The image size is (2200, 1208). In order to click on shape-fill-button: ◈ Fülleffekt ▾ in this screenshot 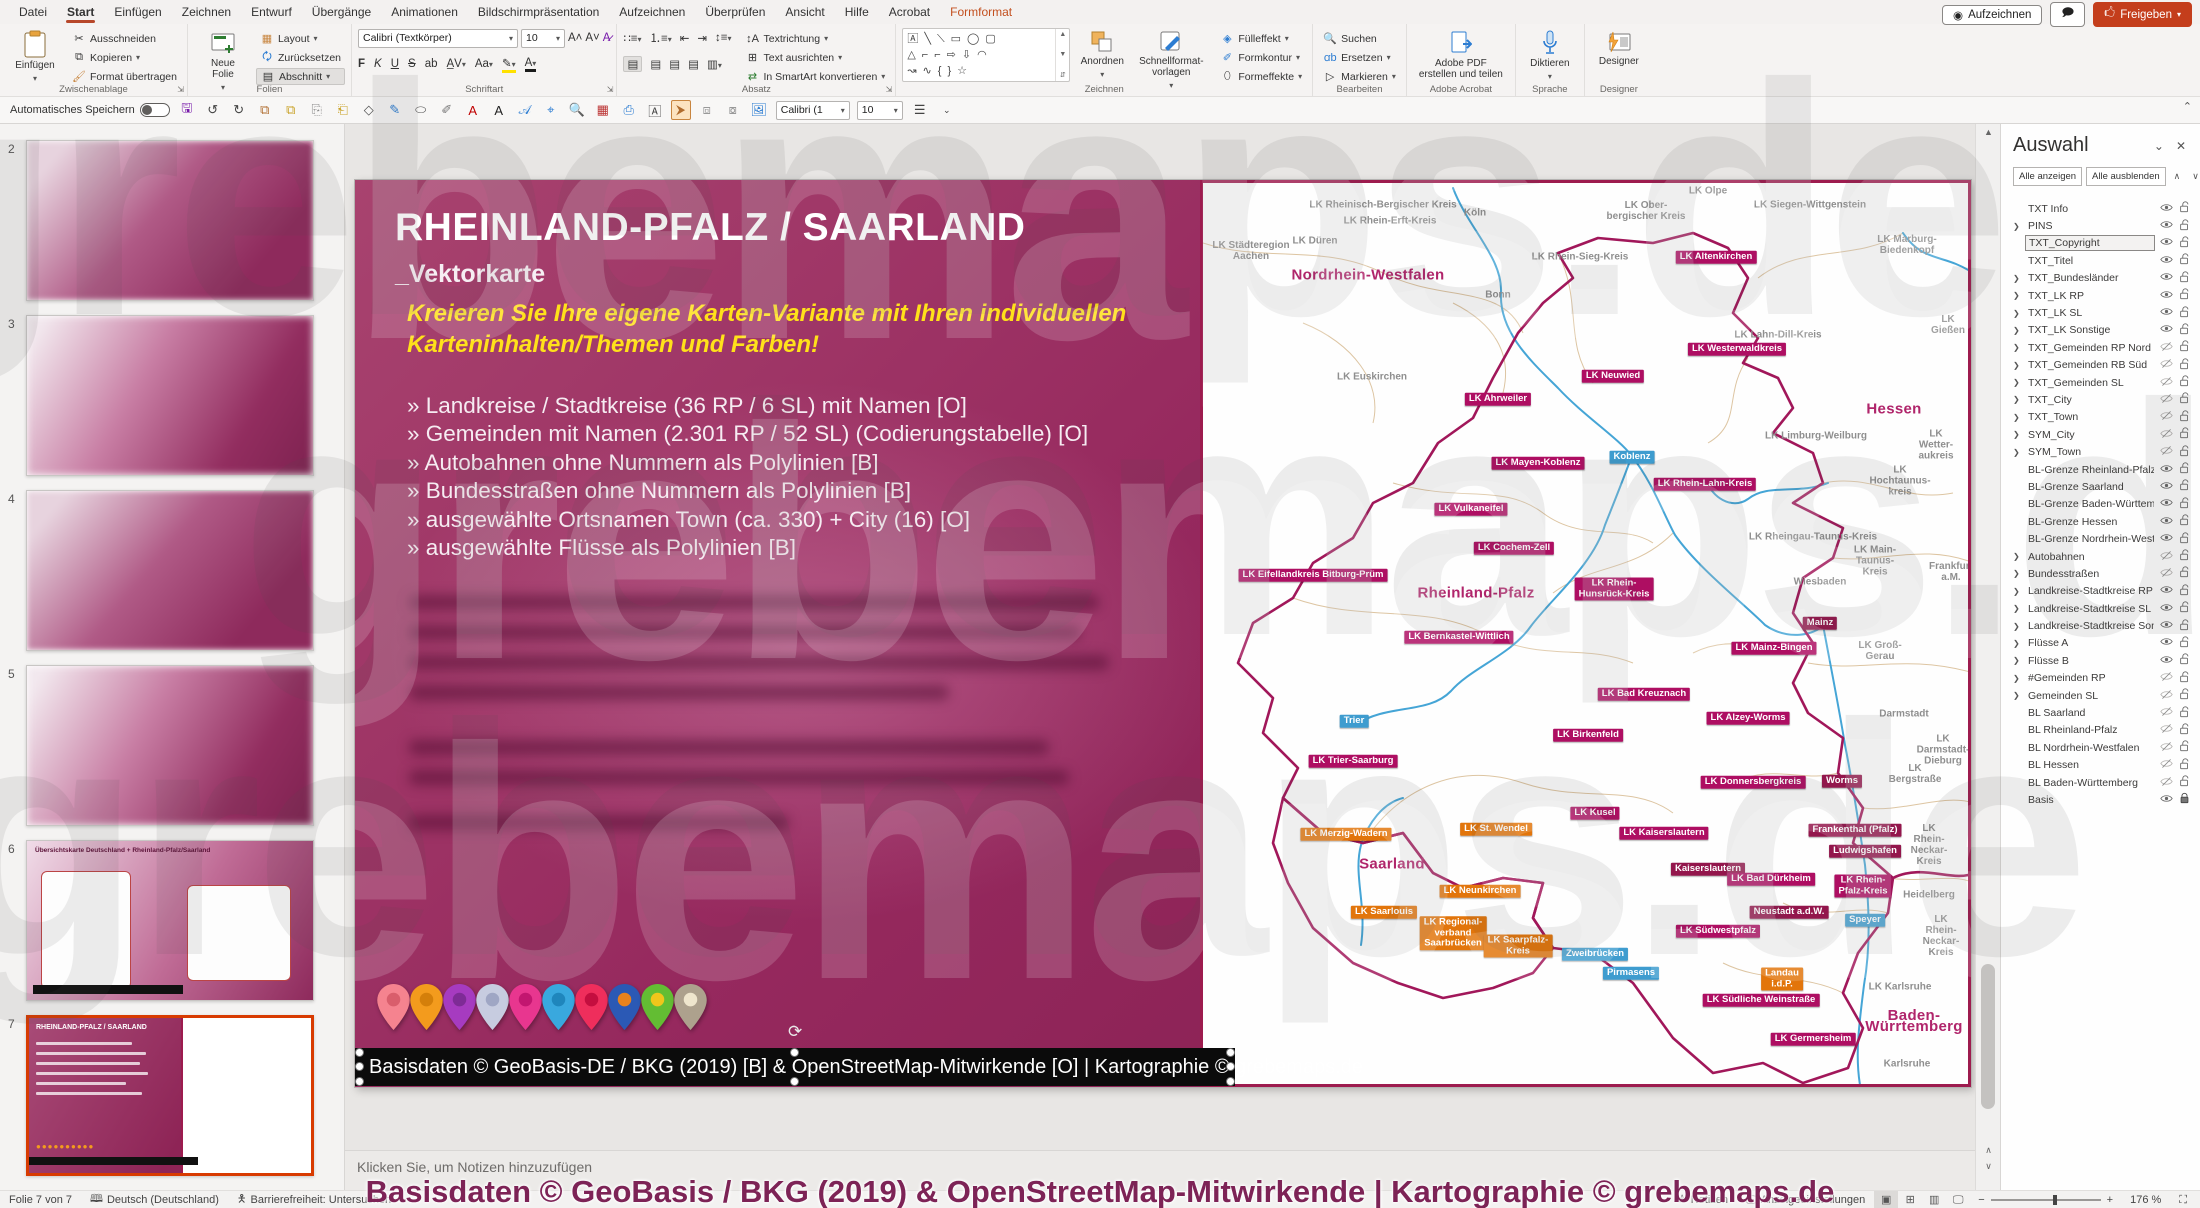, I will do `click(1261, 38)`.